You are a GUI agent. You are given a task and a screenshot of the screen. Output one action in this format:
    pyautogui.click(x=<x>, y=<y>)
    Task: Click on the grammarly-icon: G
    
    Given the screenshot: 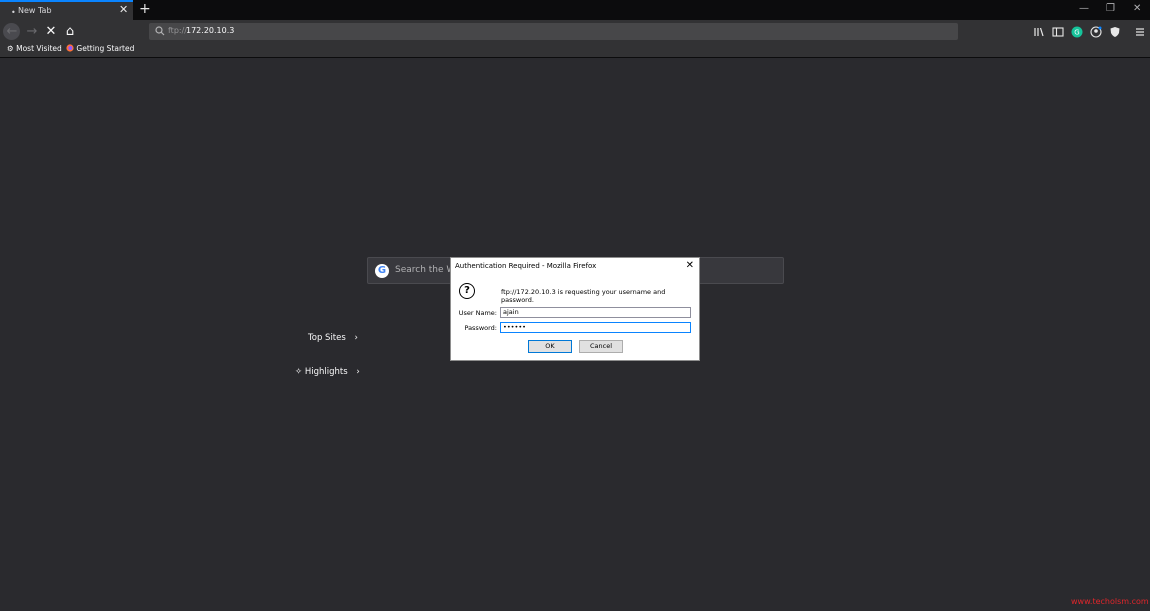 What is the action you would take?
    pyautogui.click(x=1077, y=32)
    